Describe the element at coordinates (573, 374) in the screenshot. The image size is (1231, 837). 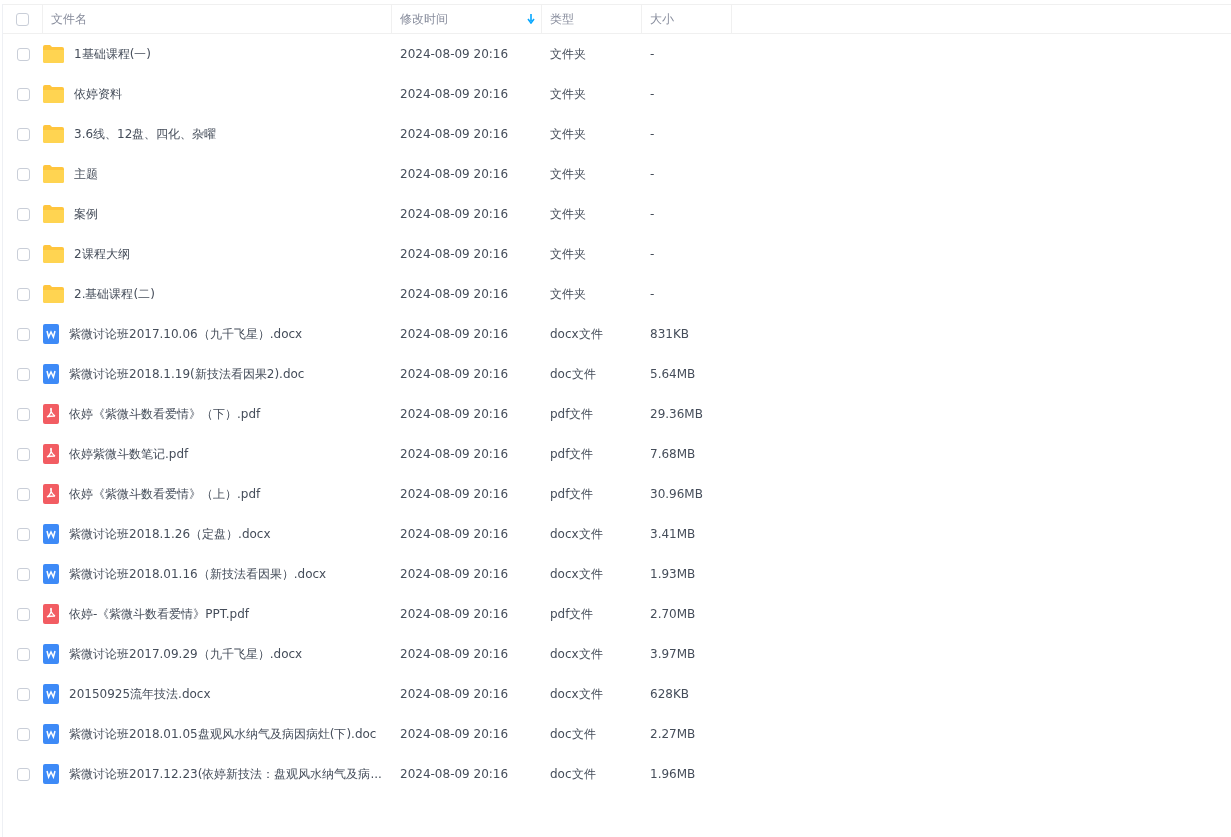
I see `file-type: doc文件` at that location.